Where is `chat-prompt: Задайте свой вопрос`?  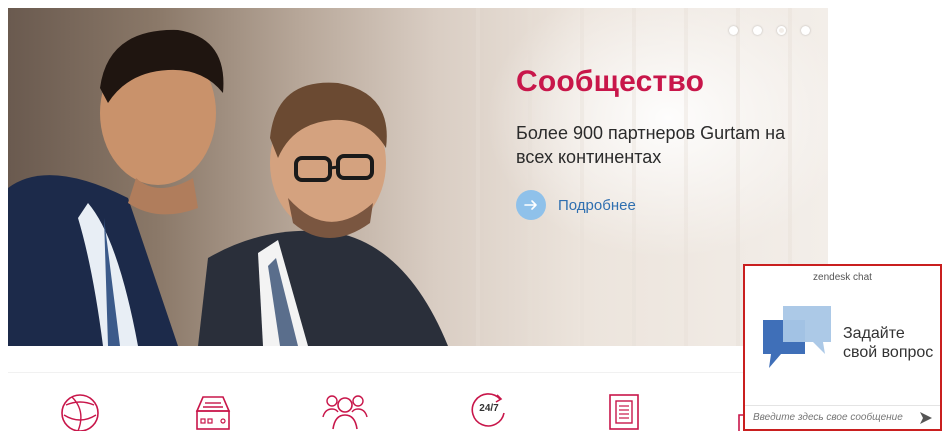 chat-prompt: Задайте свой вопрос is located at coordinates (888, 343).